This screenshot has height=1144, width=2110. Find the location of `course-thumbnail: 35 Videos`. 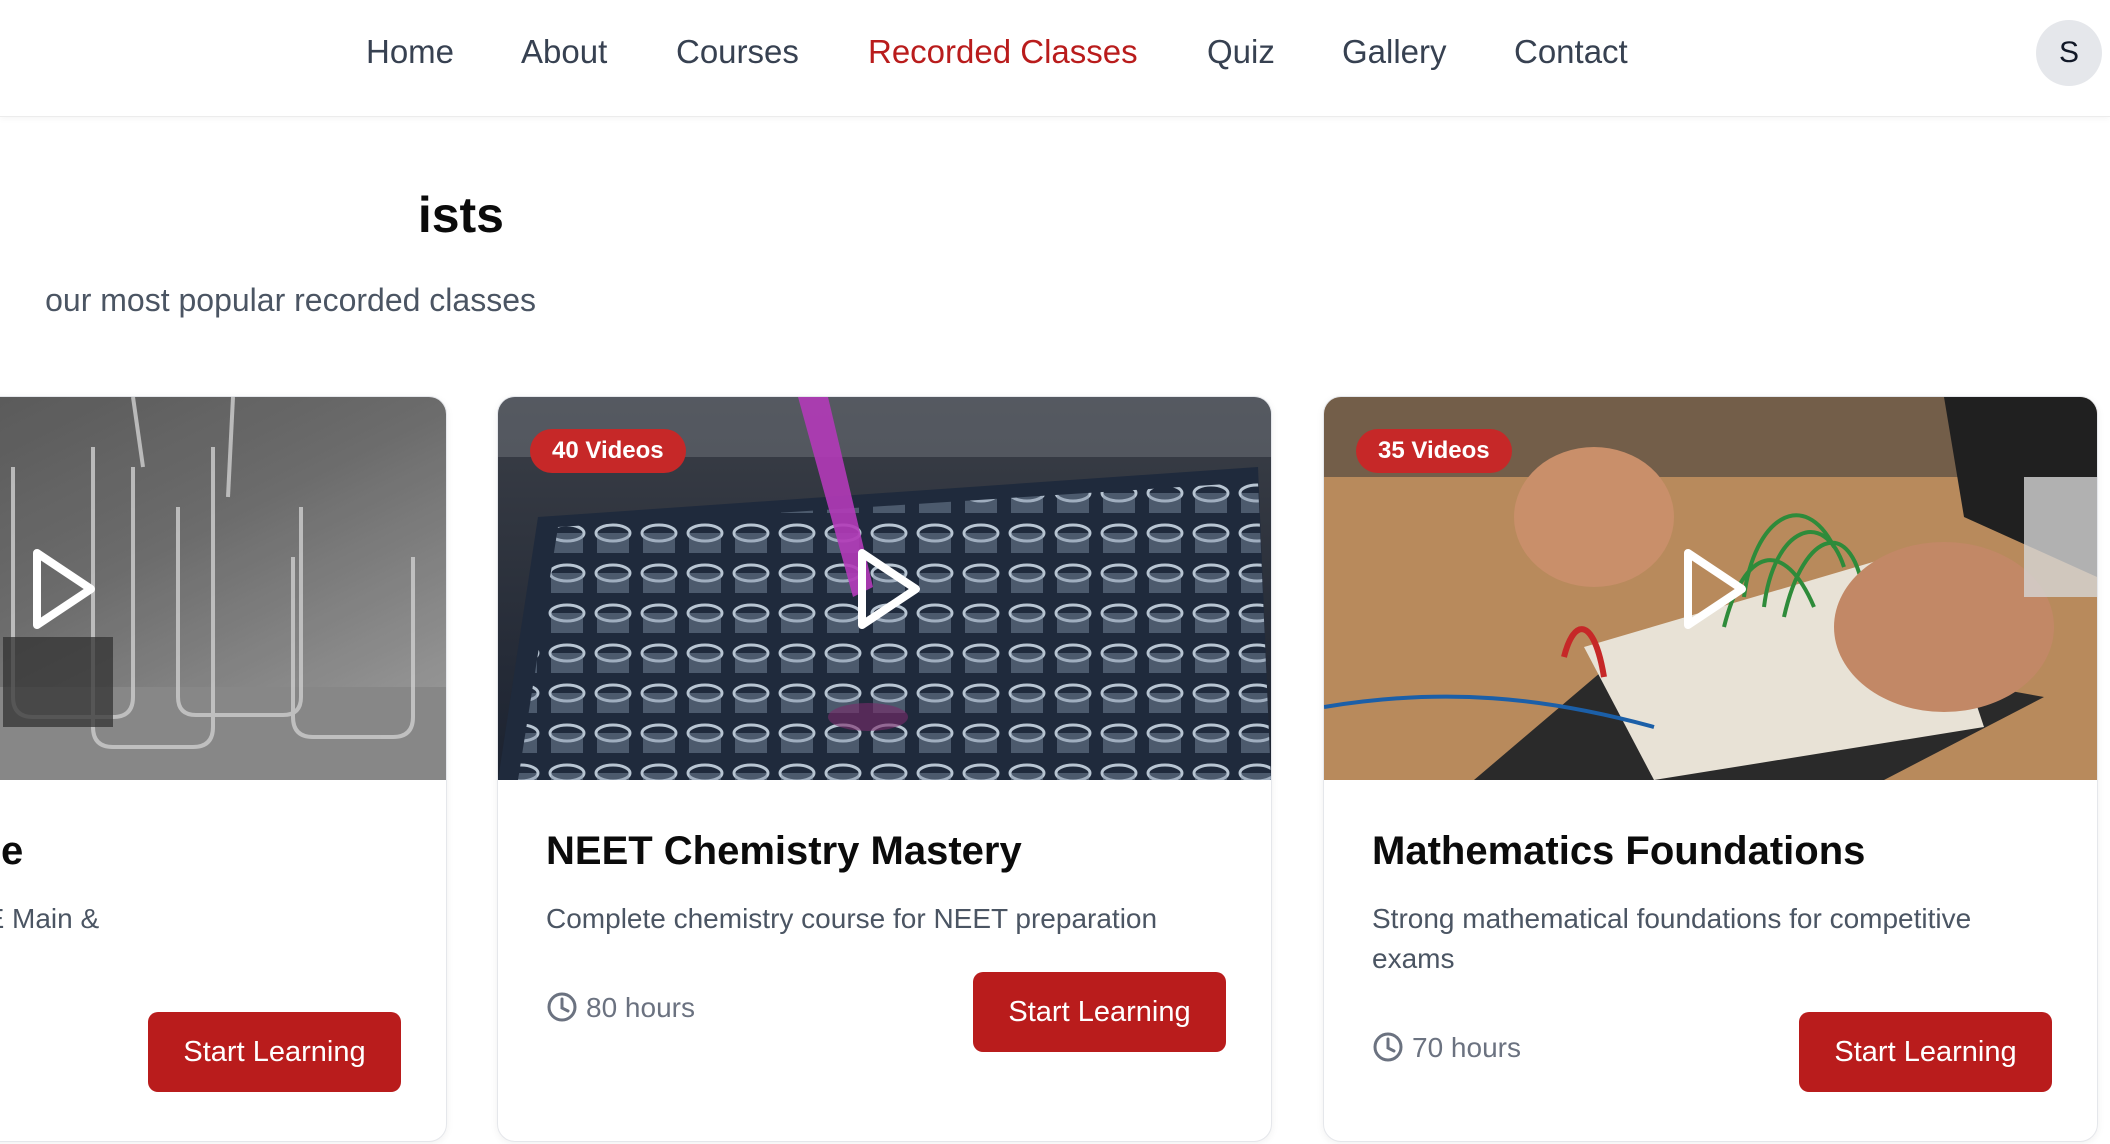

course-thumbnail: 35 Videos is located at coordinates (1710, 588).